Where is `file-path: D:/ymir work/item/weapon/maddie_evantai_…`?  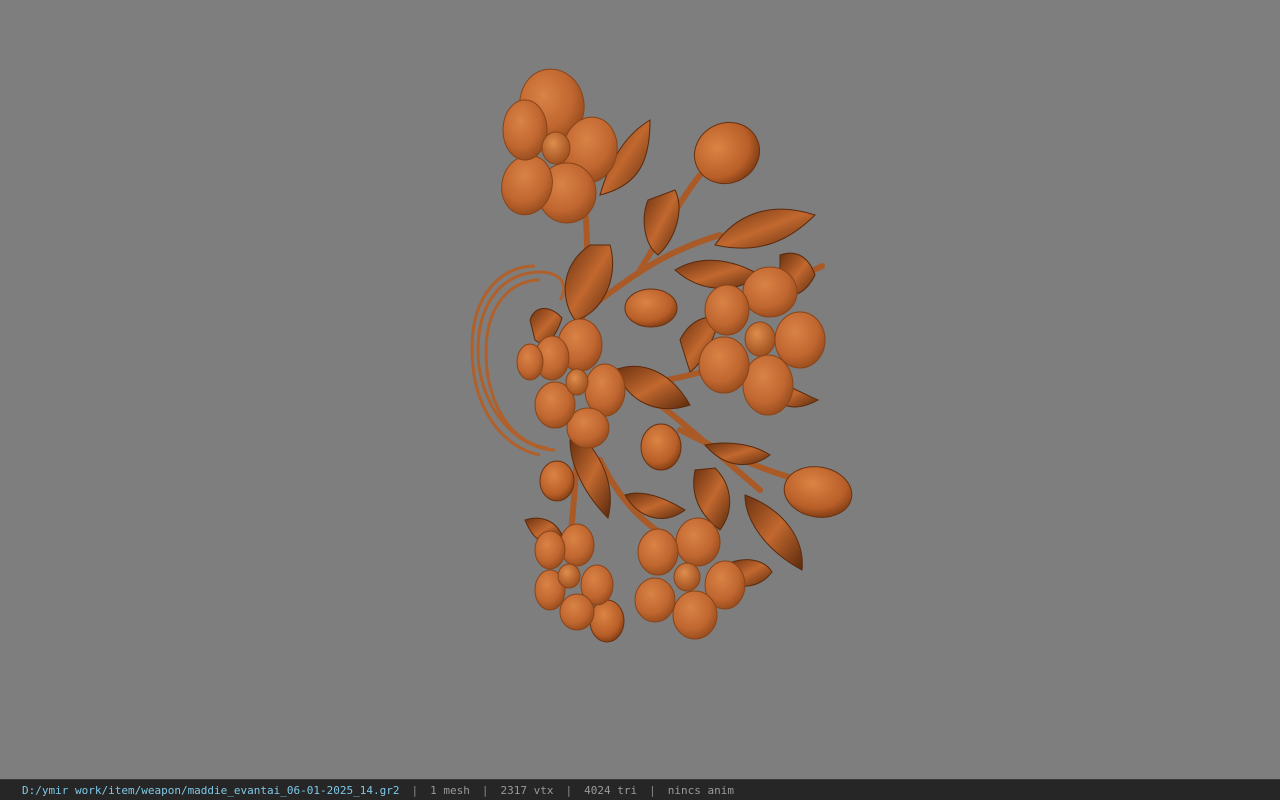 file-path: D:/ymir work/item/weapon/maddie_evantai_… is located at coordinates (211, 790).